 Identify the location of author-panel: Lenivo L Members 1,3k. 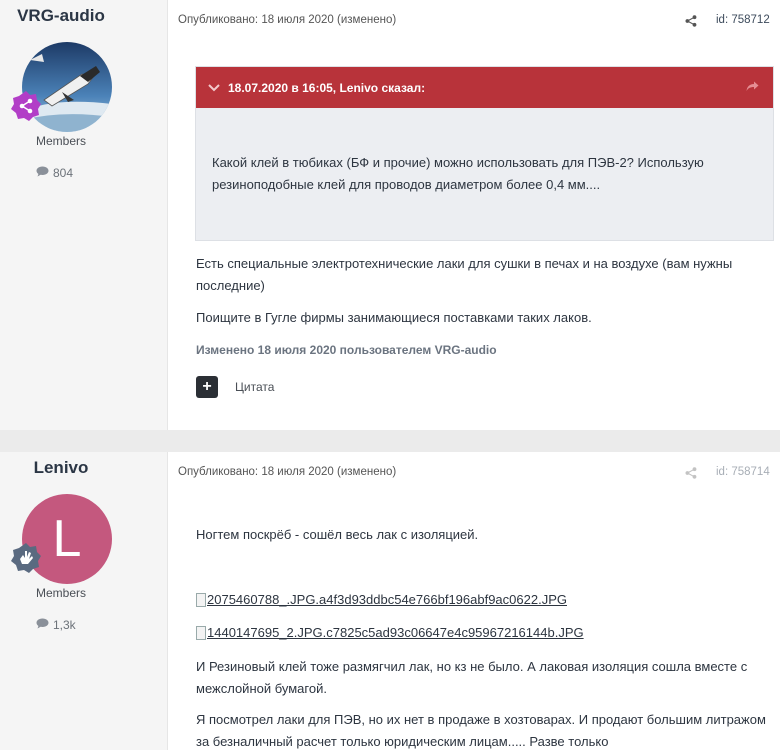
(84, 601).